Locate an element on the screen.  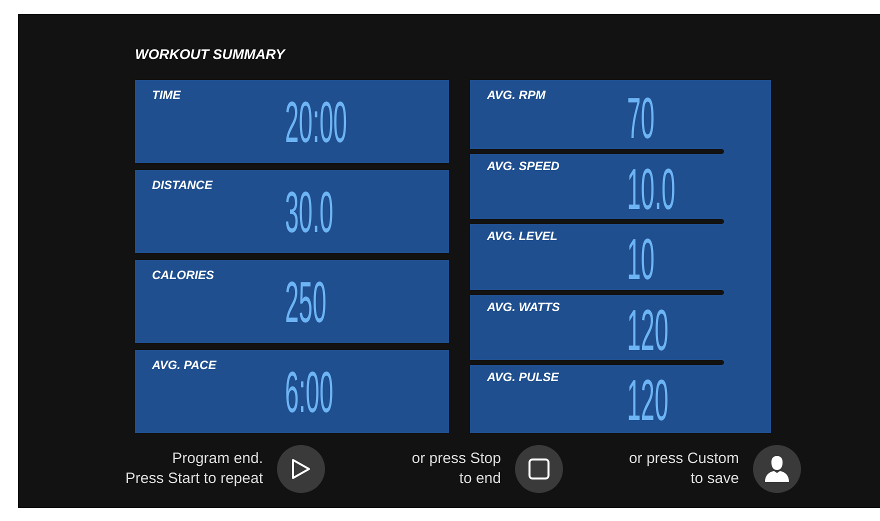
stat-value: 10 is located at coordinates (641, 260).